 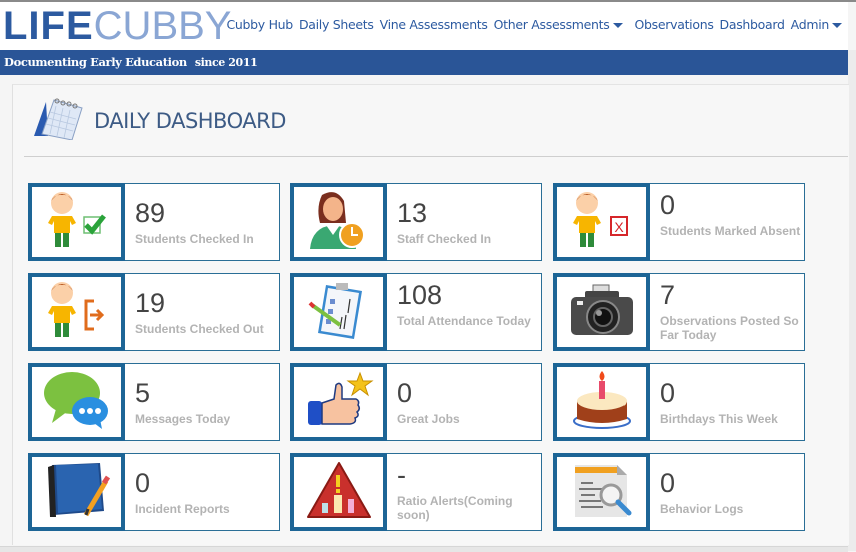 I want to click on nav-dashboard: Dashboard, so click(x=752, y=24).